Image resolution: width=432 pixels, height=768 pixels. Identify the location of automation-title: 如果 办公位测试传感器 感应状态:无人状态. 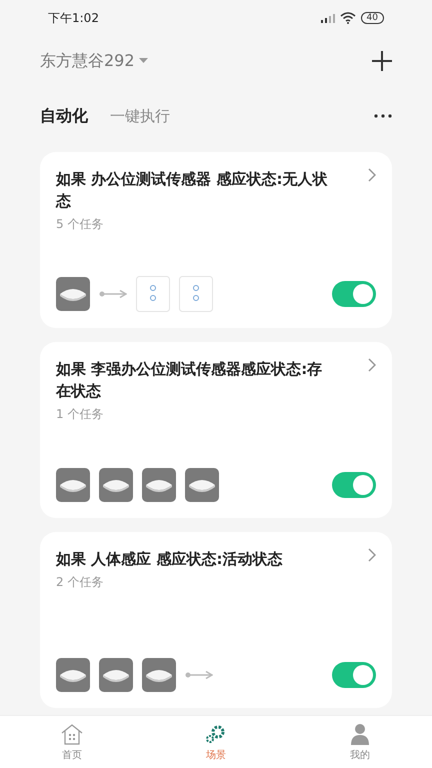
(192, 190).